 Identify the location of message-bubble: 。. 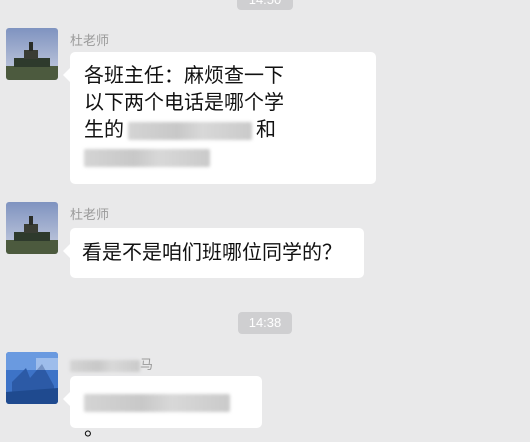
(162, 408).